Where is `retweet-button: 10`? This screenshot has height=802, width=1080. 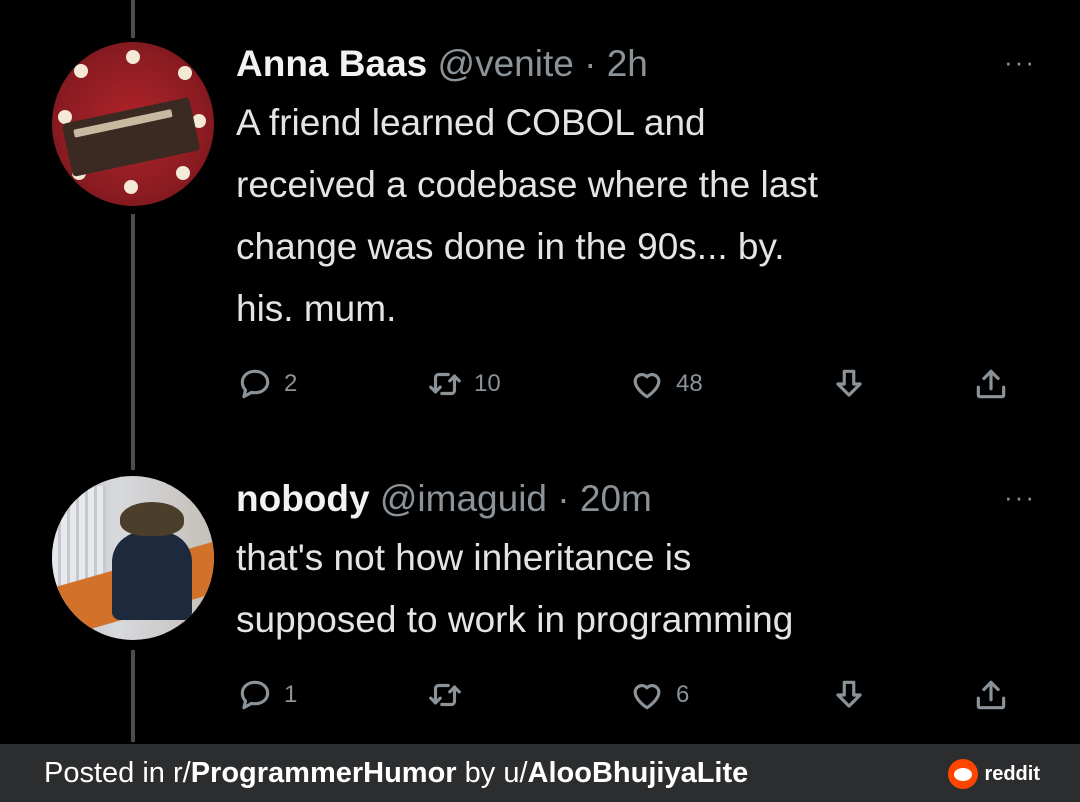
retweet-button: 10 is located at coordinates (463, 384).